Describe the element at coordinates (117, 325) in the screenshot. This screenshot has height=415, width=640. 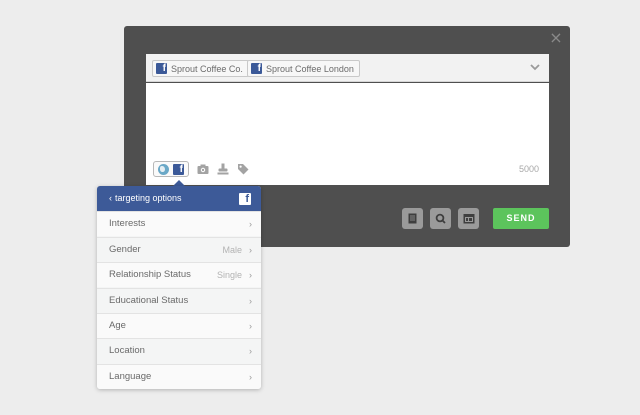
I see `option-label: Age` at that location.